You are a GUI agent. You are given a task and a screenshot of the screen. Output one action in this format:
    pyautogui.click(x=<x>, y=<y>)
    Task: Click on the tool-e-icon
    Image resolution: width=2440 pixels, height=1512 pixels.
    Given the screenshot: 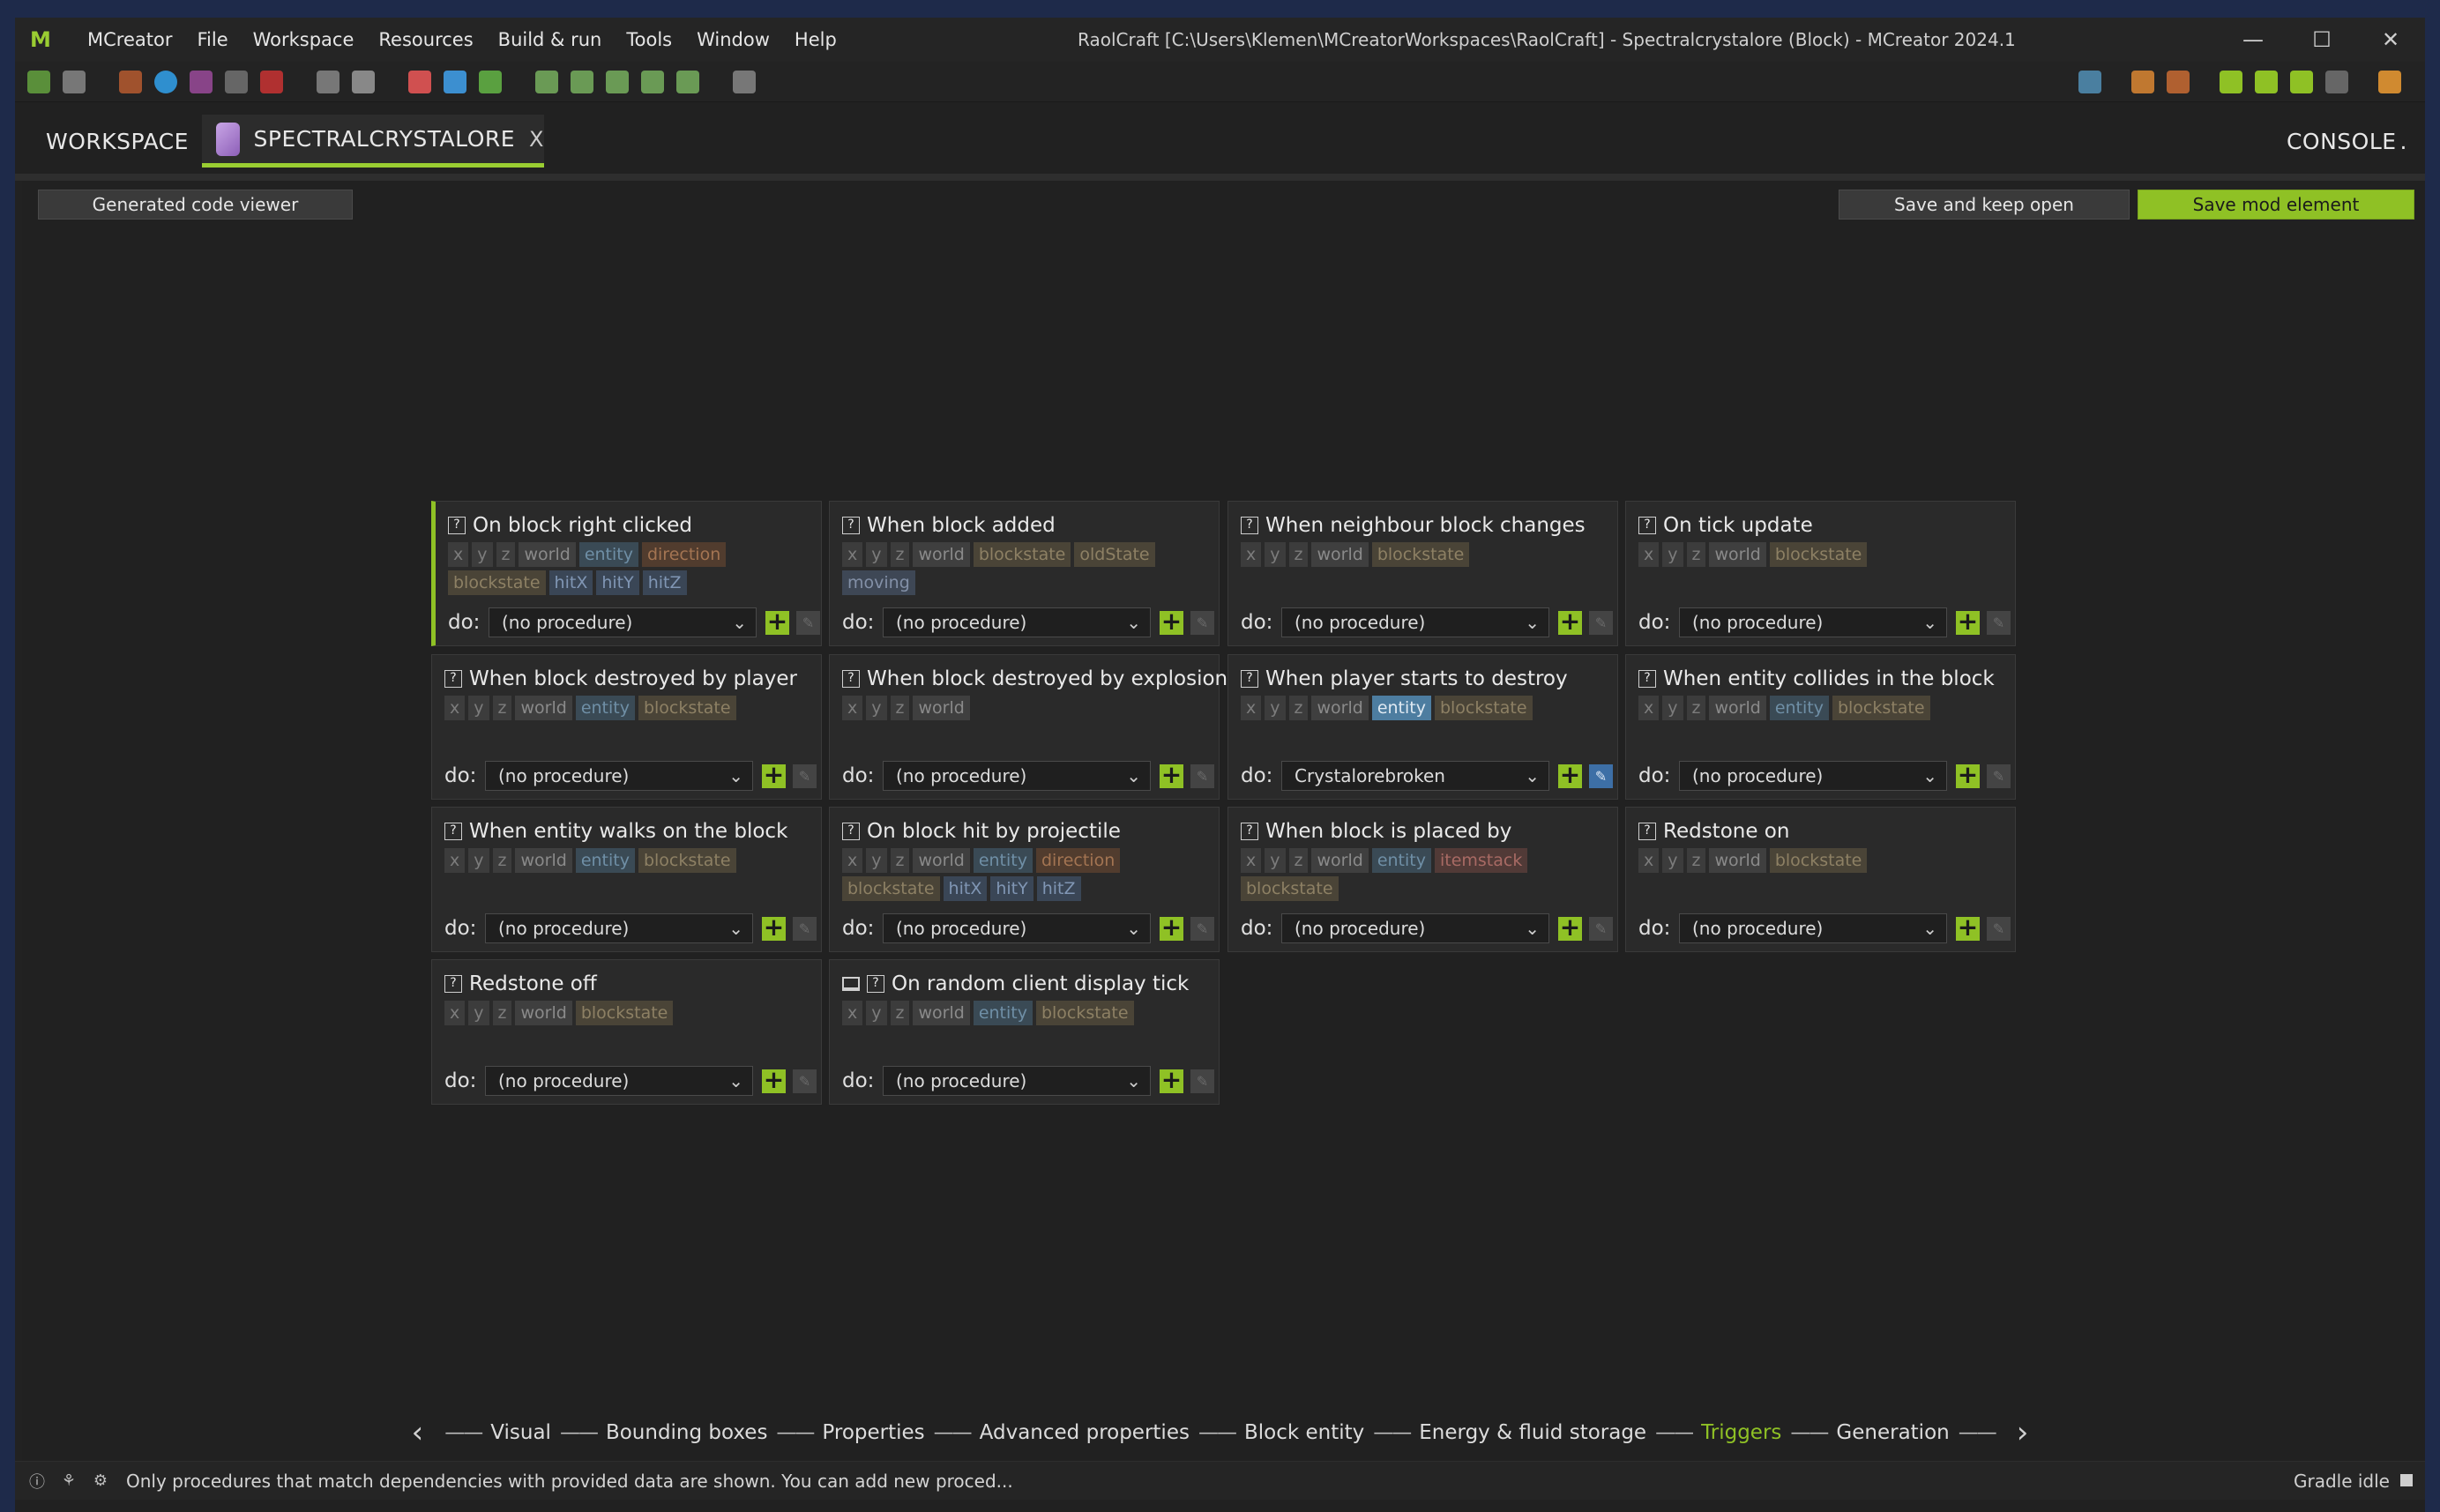 What is the action you would take?
    pyautogui.click(x=687, y=82)
    